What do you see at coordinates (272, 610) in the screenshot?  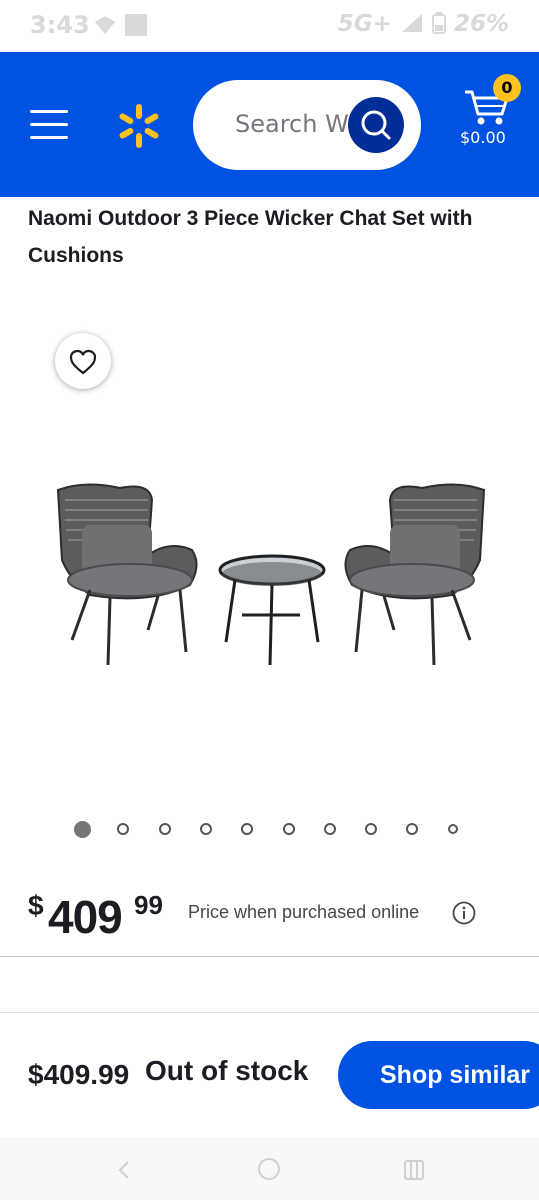 I see `table-graphic` at bounding box center [272, 610].